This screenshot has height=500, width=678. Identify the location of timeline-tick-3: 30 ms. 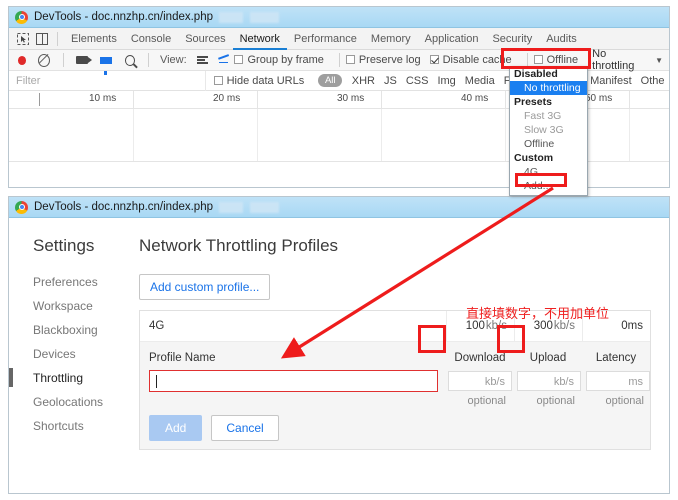
(351, 98).